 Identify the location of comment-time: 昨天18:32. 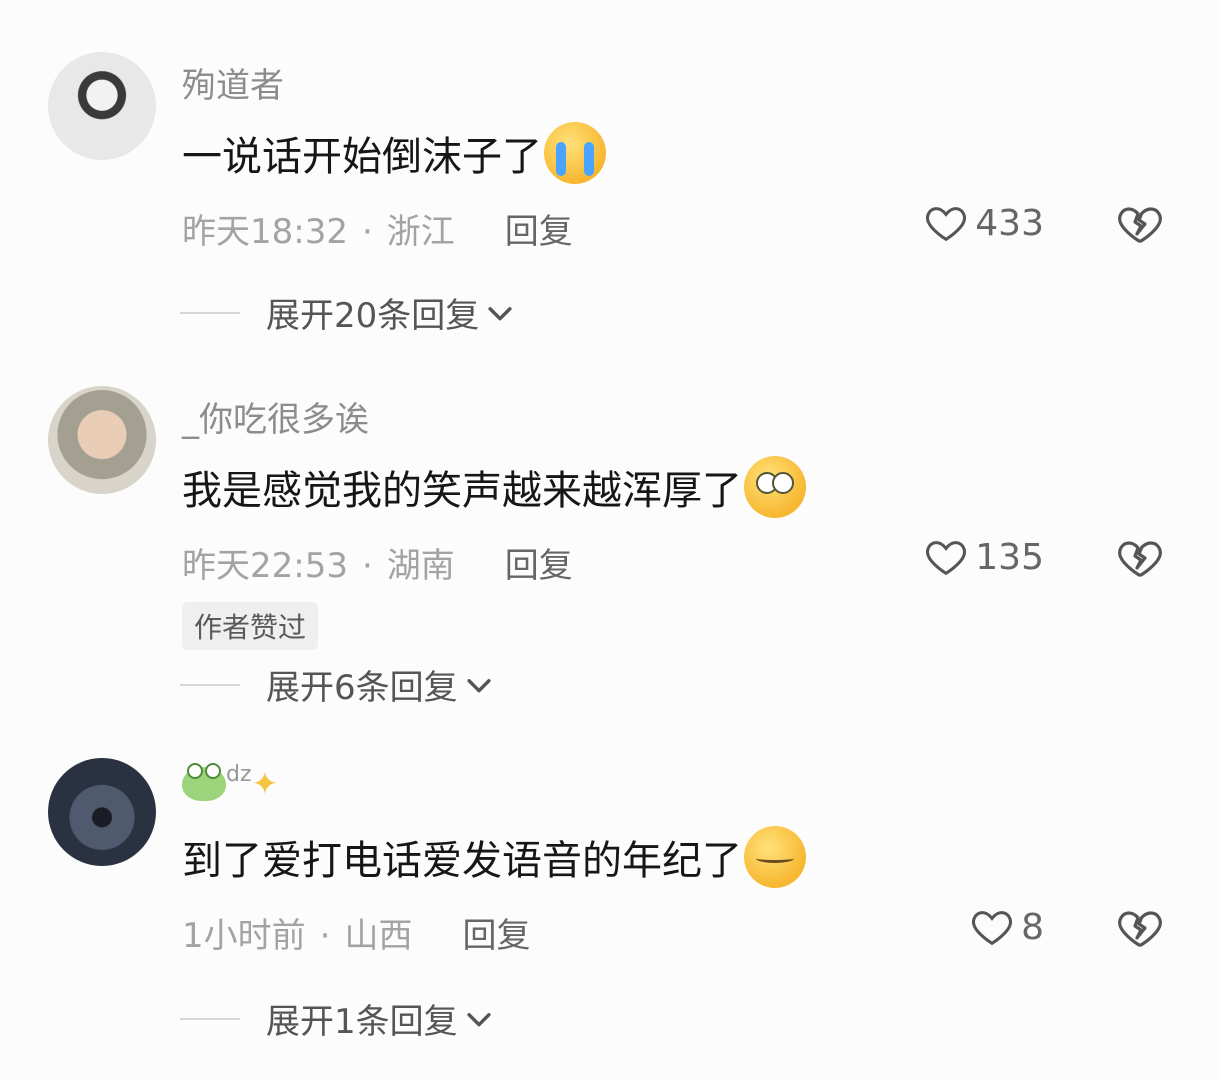
(265, 232).